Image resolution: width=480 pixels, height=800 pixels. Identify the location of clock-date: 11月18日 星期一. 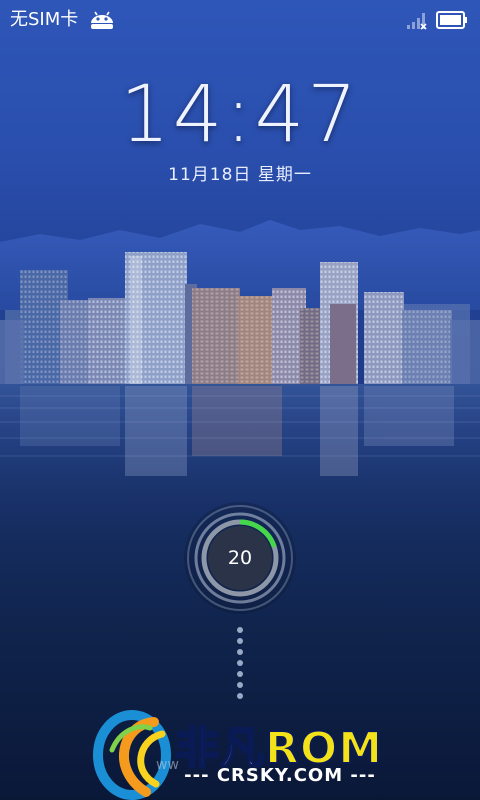
(240, 175).